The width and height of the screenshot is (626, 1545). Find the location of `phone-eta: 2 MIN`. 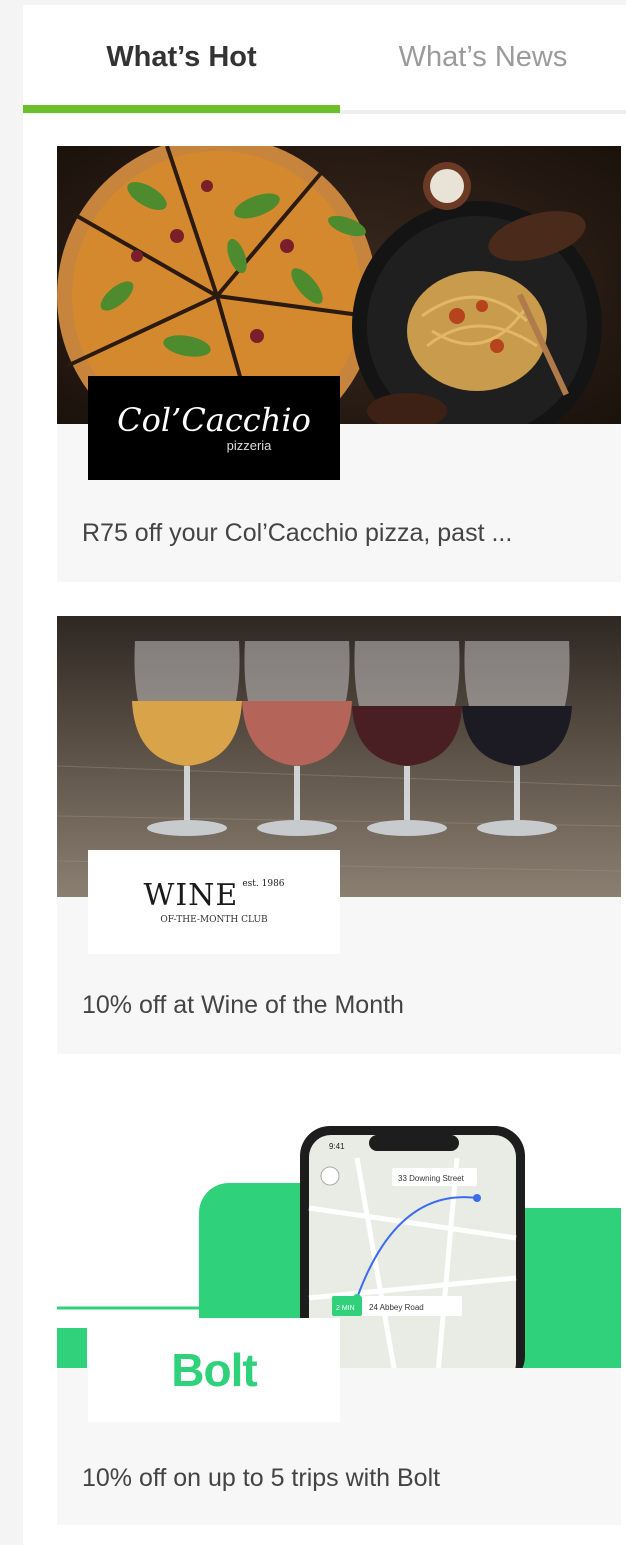

phone-eta: 2 MIN is located at coordinates (345, 1308).